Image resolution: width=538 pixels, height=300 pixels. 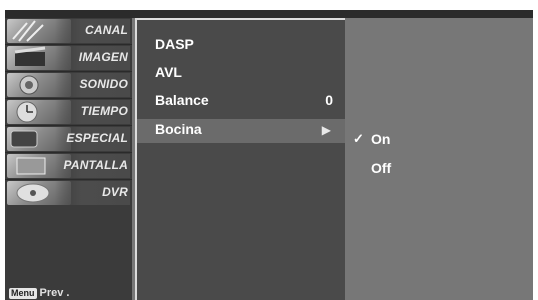 What do you see at coordinates (23, 293) in the screenshot?
I see `menu-key-icon: Menu` at bounding box center [23, 293].